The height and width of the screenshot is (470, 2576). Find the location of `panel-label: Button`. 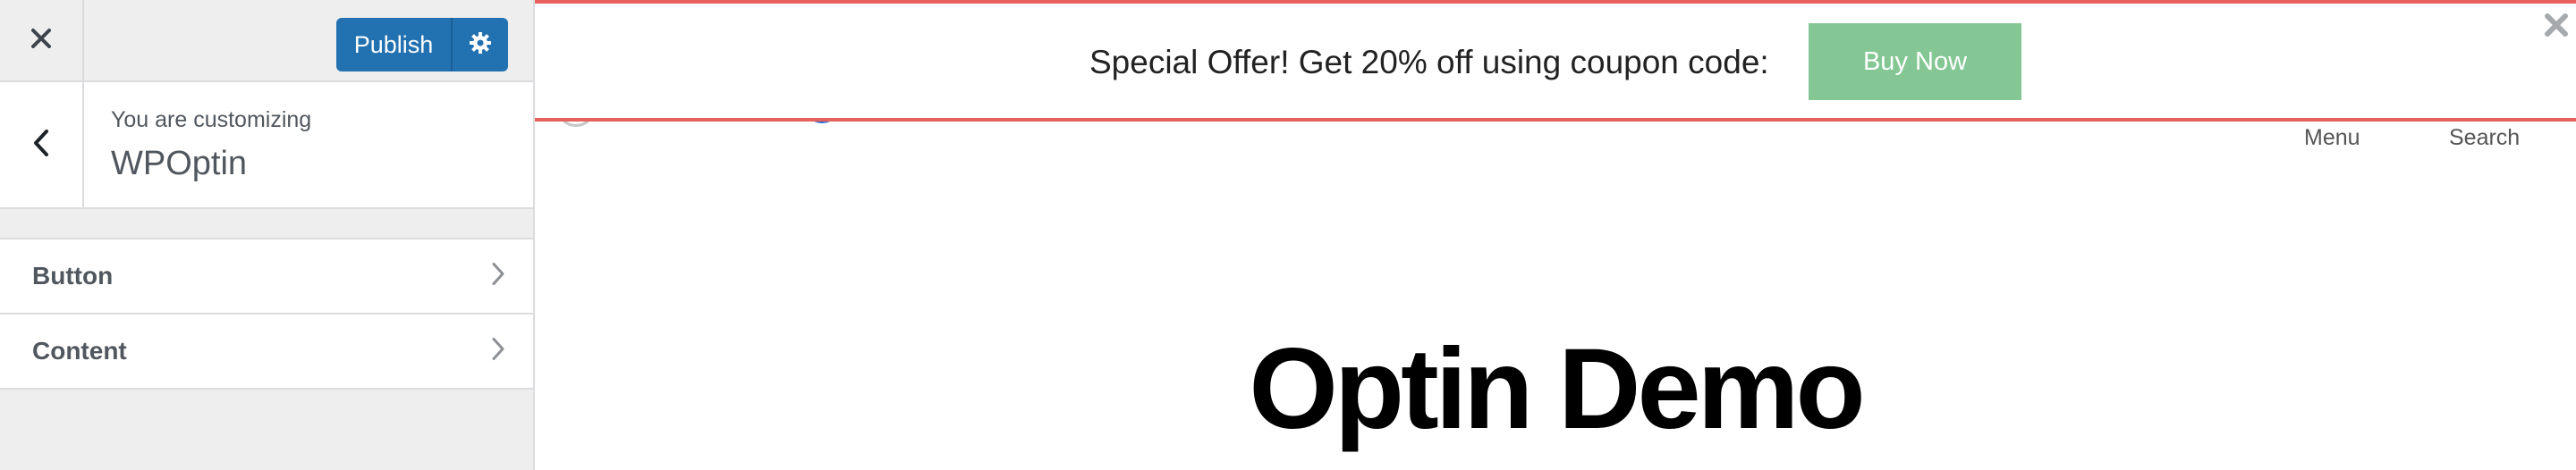

panel-label: Button is located at coordinates (73, 276).